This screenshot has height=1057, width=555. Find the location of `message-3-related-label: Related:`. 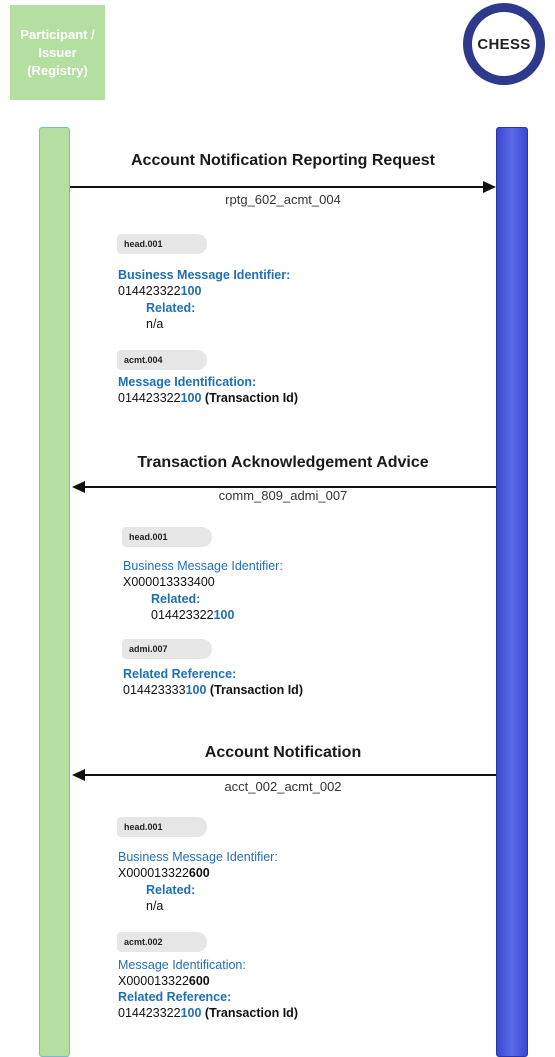

message-3-related-label: Related: is located at coordinates (171, 890).